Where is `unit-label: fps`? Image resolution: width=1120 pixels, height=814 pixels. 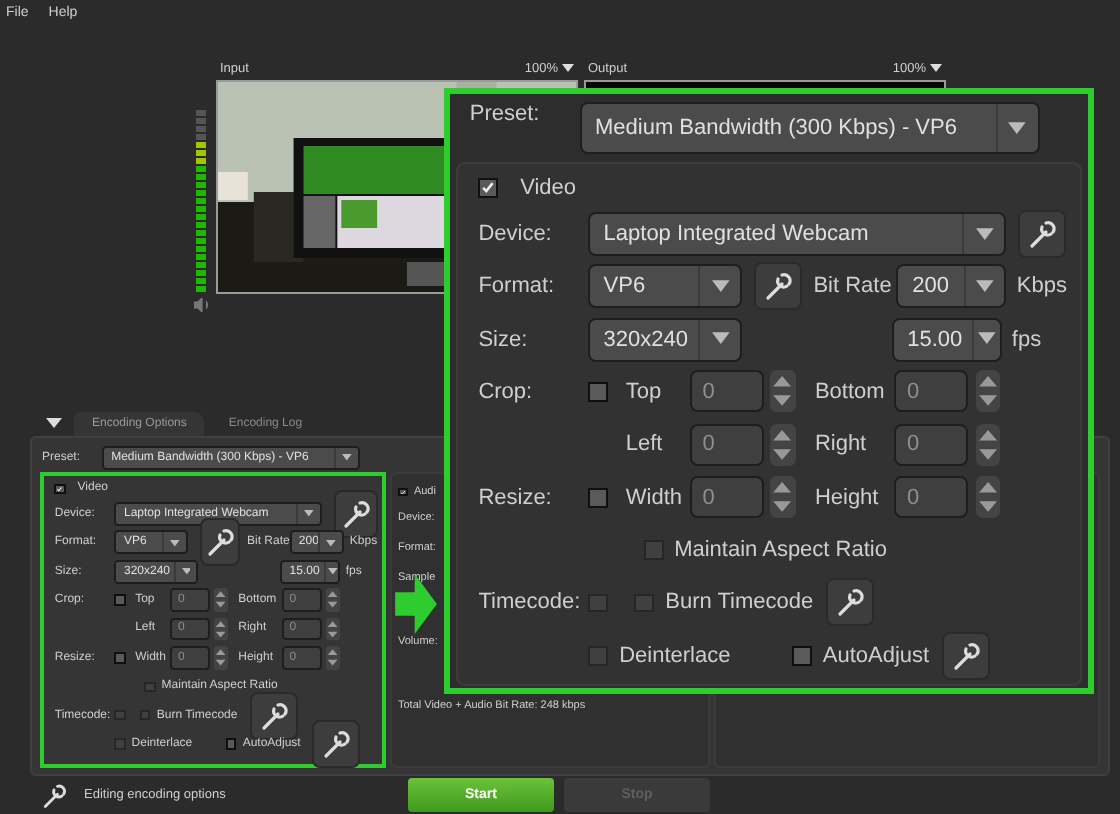 unit-label: fps is located at coordinates (1026, 339).